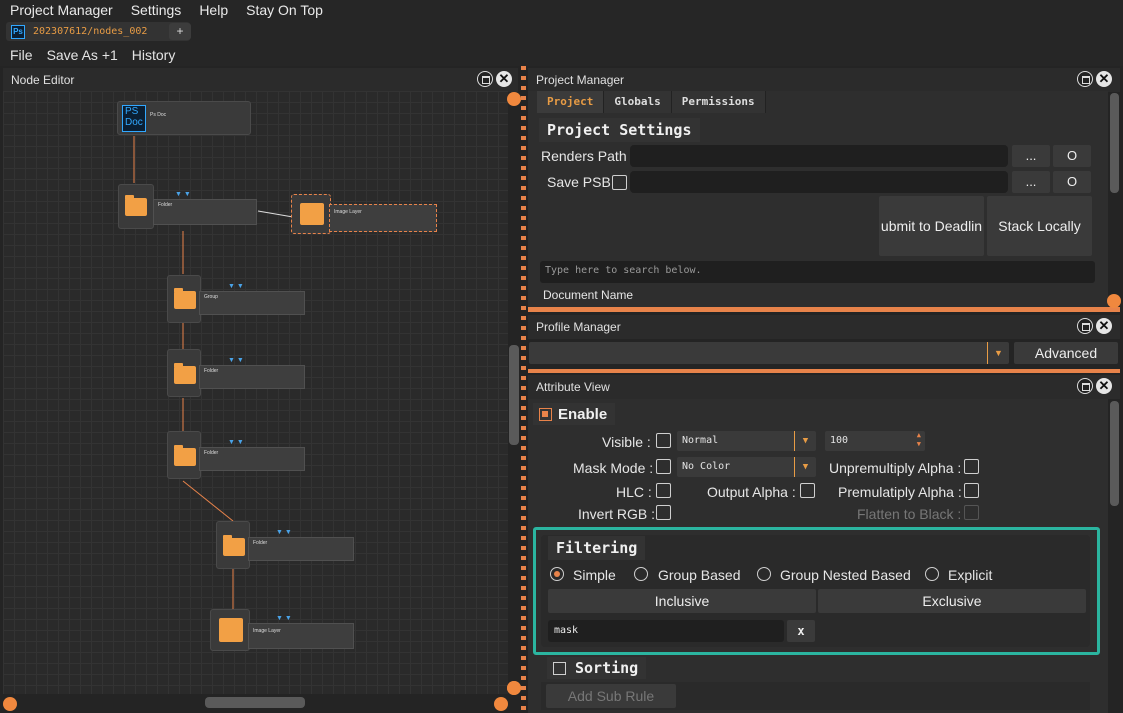 The height and width of the screenshot is (713, 1123). Describe the element at coordinates (819, 182) in the screenshot. I see `save-psb-input` at that location.